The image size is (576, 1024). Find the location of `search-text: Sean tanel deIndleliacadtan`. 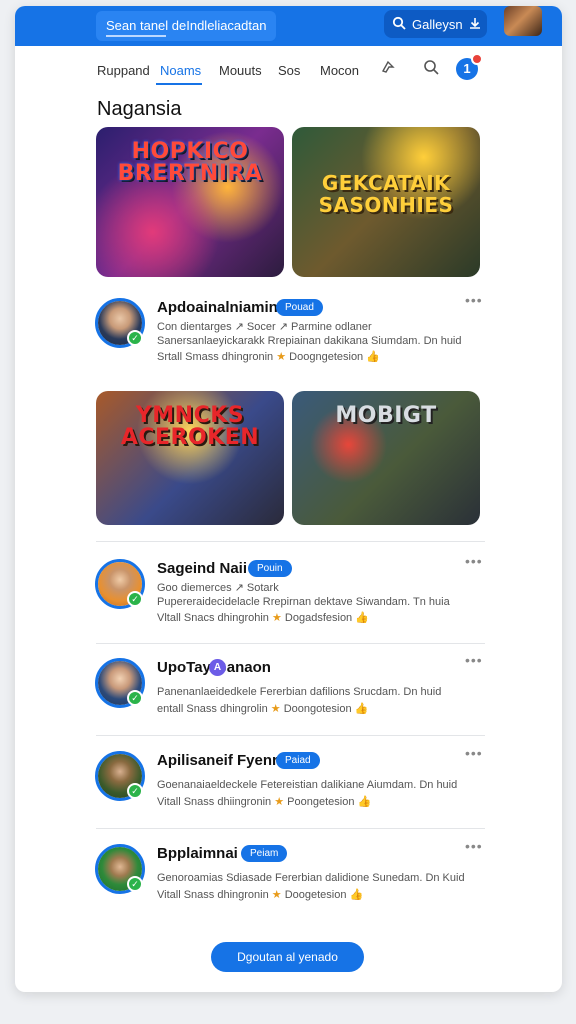

search-text: Sean tanel deIndleliacadtan is located at coordinates (186, 25).